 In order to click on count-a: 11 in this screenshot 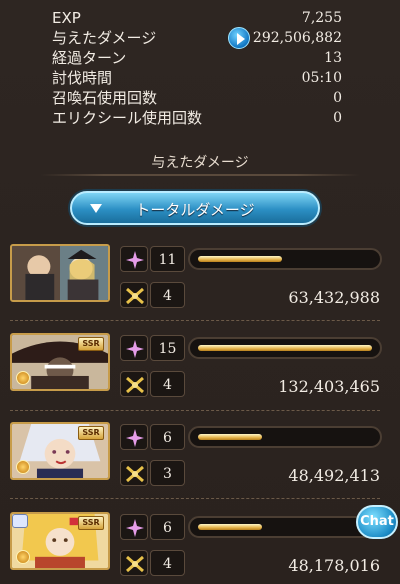, I will do `click(167, 259)`.